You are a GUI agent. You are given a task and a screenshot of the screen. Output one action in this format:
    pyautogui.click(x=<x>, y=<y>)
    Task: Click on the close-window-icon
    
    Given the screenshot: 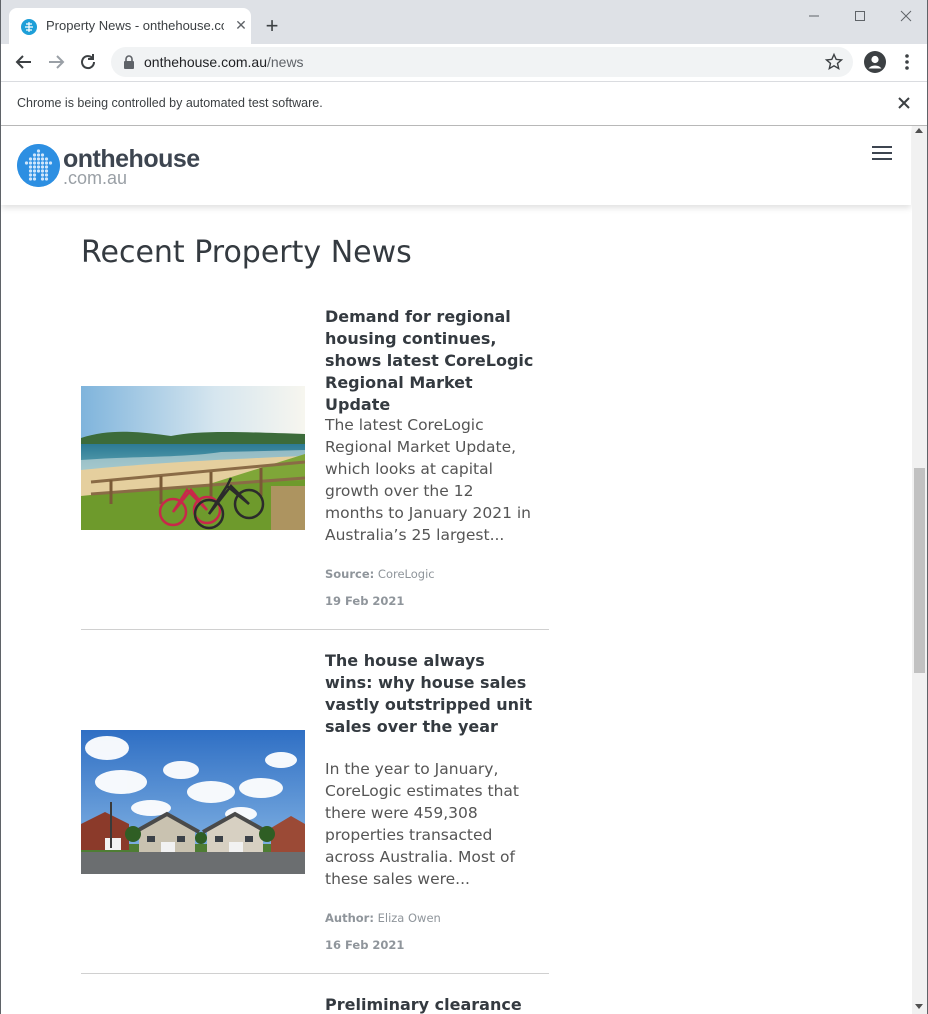 What is the action you would take?
    pyautogui.click(x=906, y=16)
    